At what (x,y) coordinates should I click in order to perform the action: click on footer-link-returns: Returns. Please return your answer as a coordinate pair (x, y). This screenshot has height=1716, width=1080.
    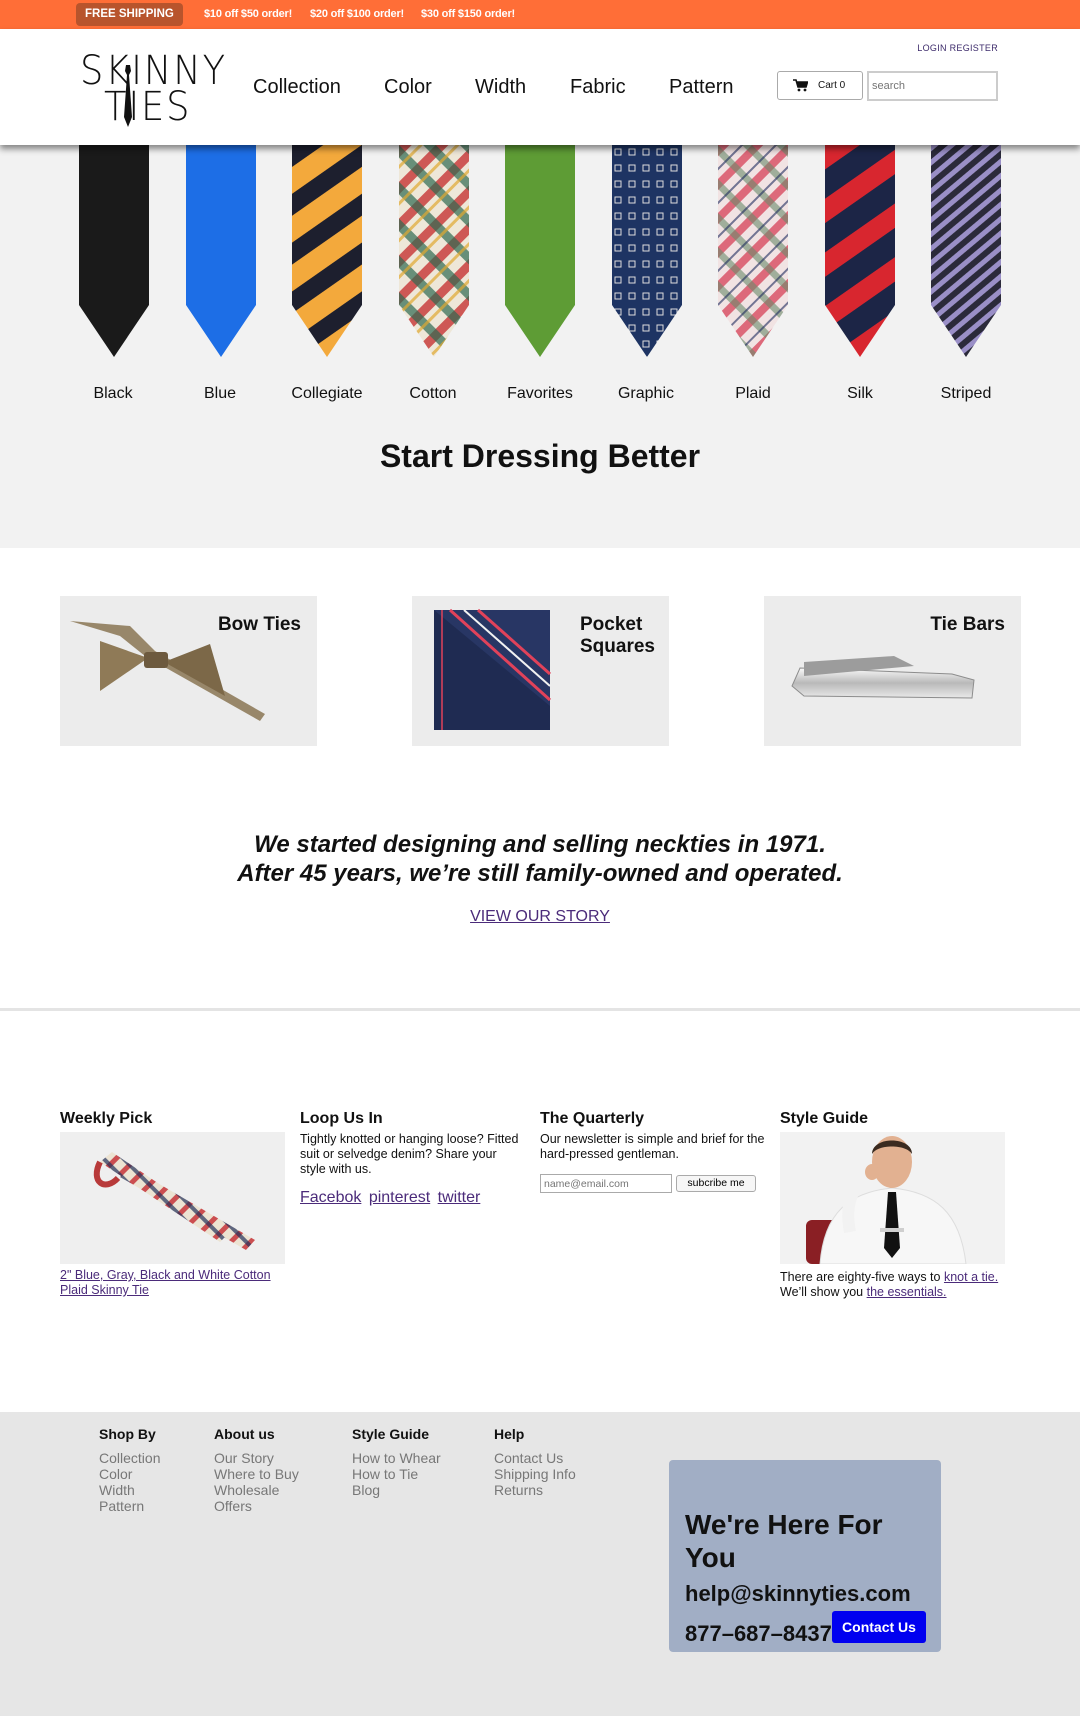
    Looking at the image, I should click on (535, 1490).